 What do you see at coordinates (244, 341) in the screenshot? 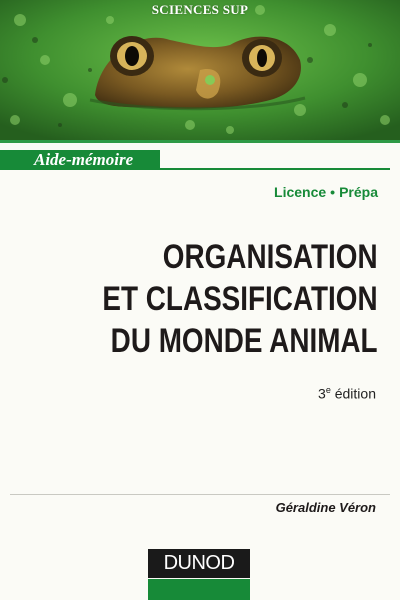
I see `title-line-3: DU MONDE ANIMAL` at bounding box center [244, 341].